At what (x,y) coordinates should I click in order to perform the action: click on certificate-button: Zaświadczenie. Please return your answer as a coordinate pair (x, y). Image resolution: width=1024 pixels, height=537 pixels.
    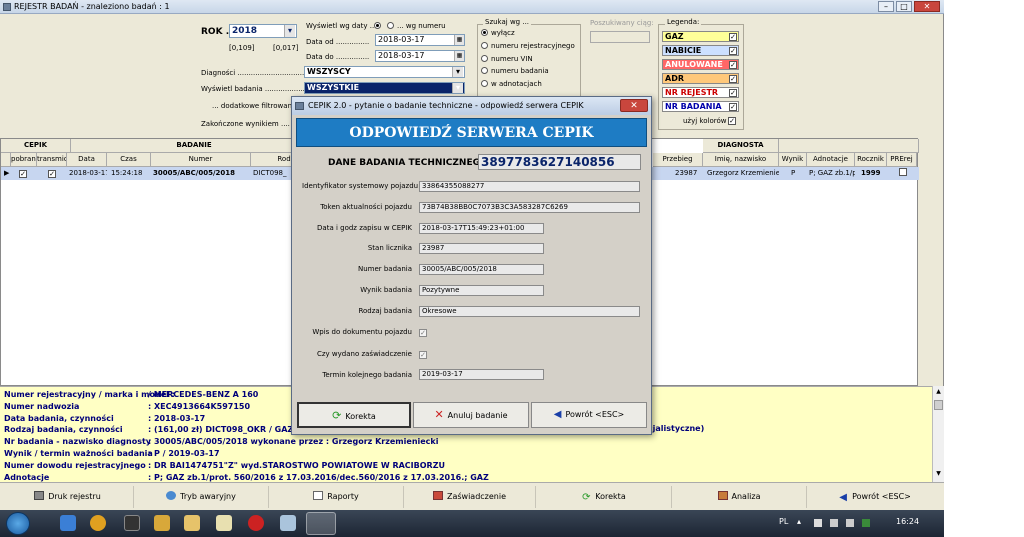
    Looking at the image, I should click on (470, 497).